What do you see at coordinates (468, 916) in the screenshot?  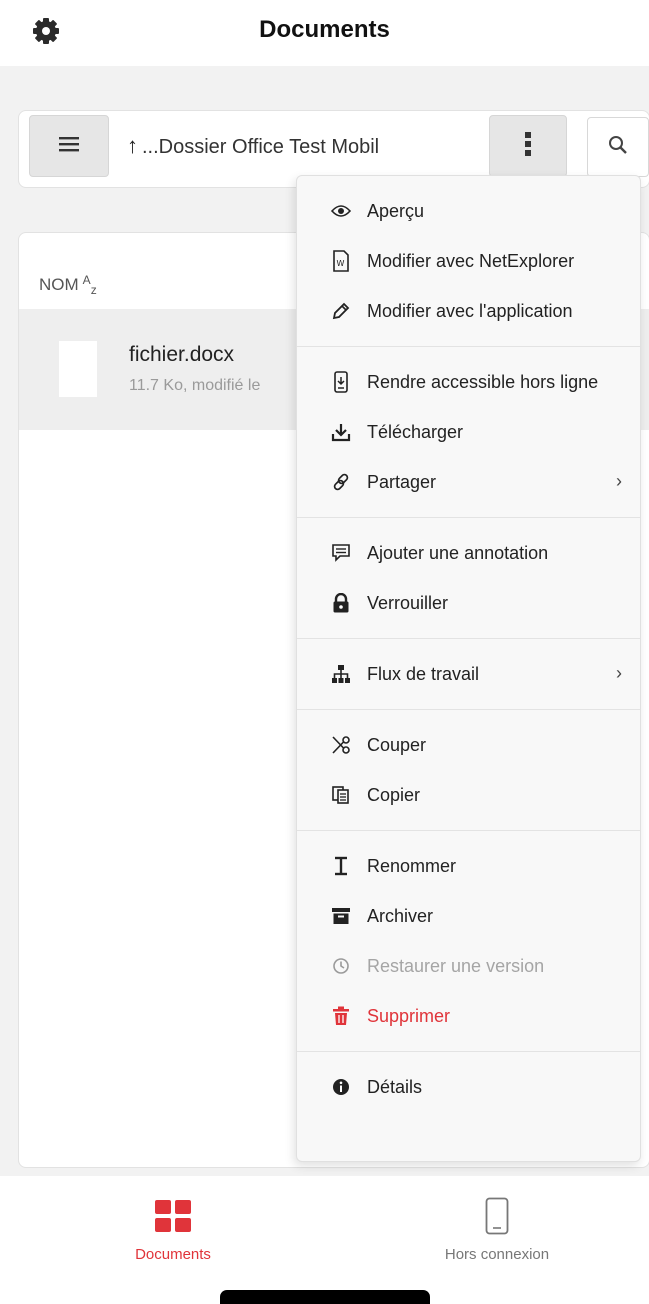 I see `menu-item-archiver: Archiver` at bounding box center [468, 916].